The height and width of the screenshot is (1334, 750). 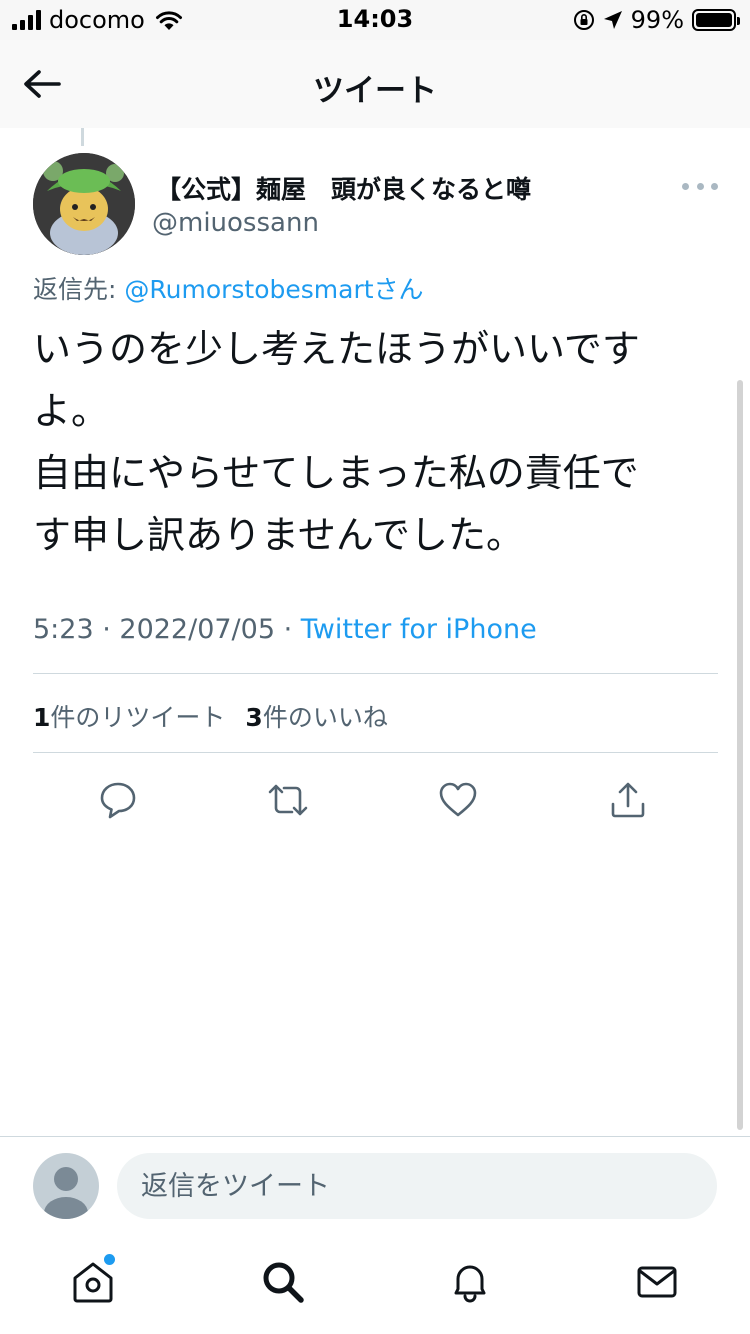 I want to click on tweet-stats: 1件のリツイート 3件のいいね, so click(x=210, y=716).